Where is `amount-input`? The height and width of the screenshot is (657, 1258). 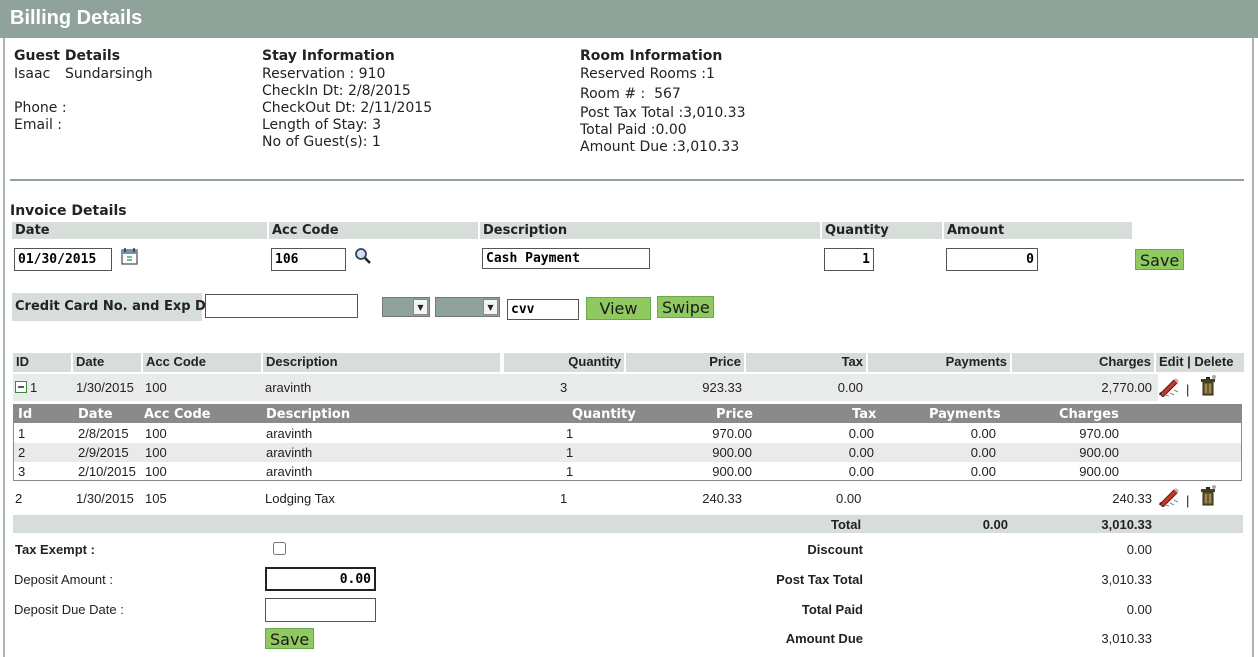
amount-input is located at coordinates (992, 259).